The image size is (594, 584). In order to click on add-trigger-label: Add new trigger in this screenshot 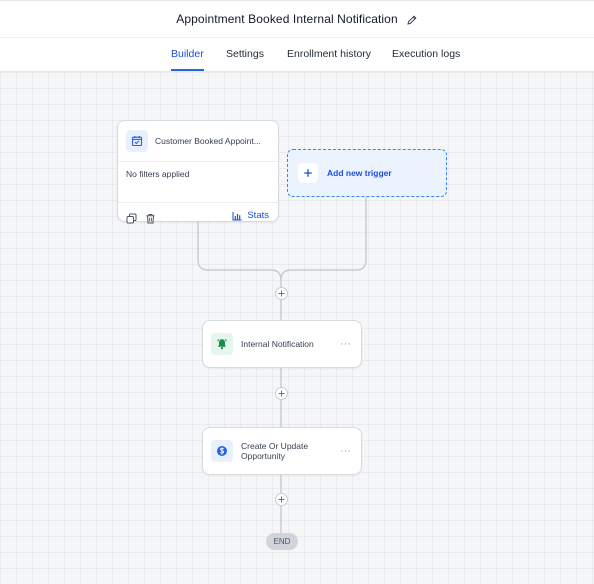, I will do `click(359, 173)`.